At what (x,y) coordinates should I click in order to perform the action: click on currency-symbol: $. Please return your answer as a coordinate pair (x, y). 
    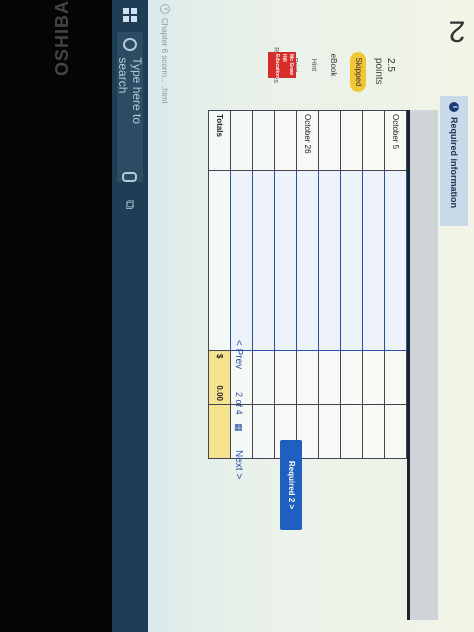
    Looking at the image, I should click on (219, 356).